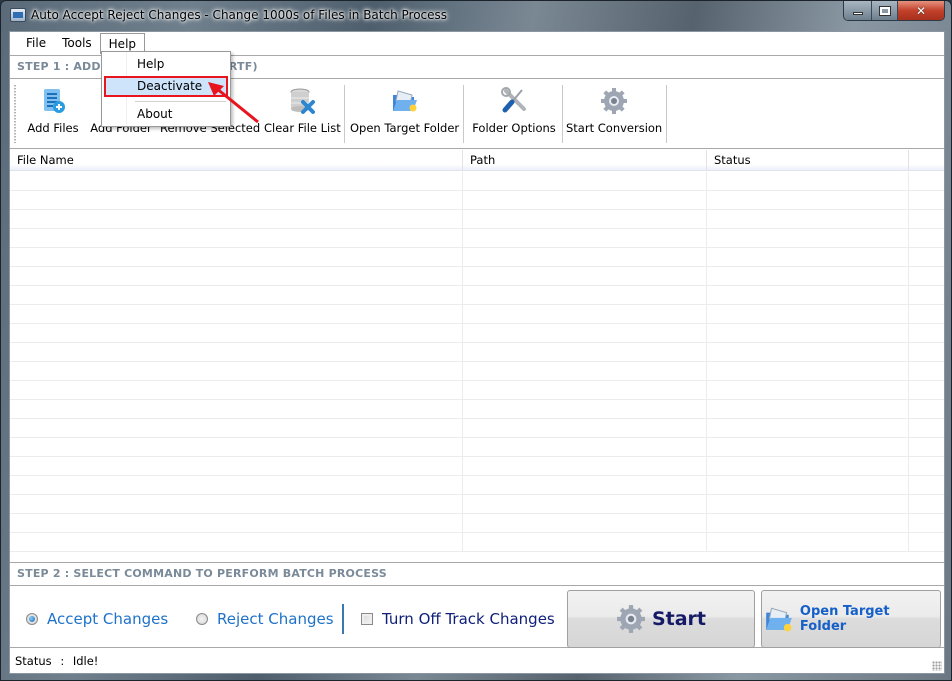  Describe the element at coordinates (405, 128) in the screenshot. I see `open-target-folder-toolbar-label: Open Target Folder` at that location.